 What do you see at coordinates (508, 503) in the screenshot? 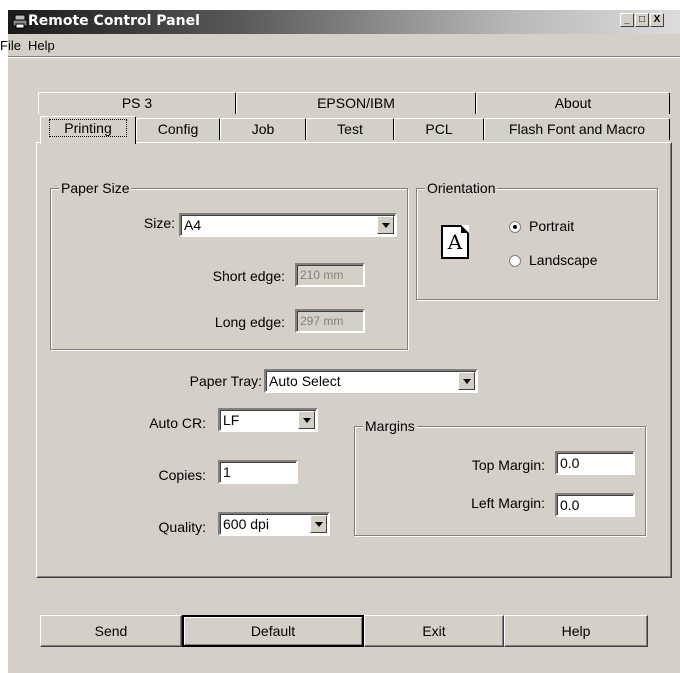
I see `left-margin-label: Left Margin:` at bounding box center [508, 503].